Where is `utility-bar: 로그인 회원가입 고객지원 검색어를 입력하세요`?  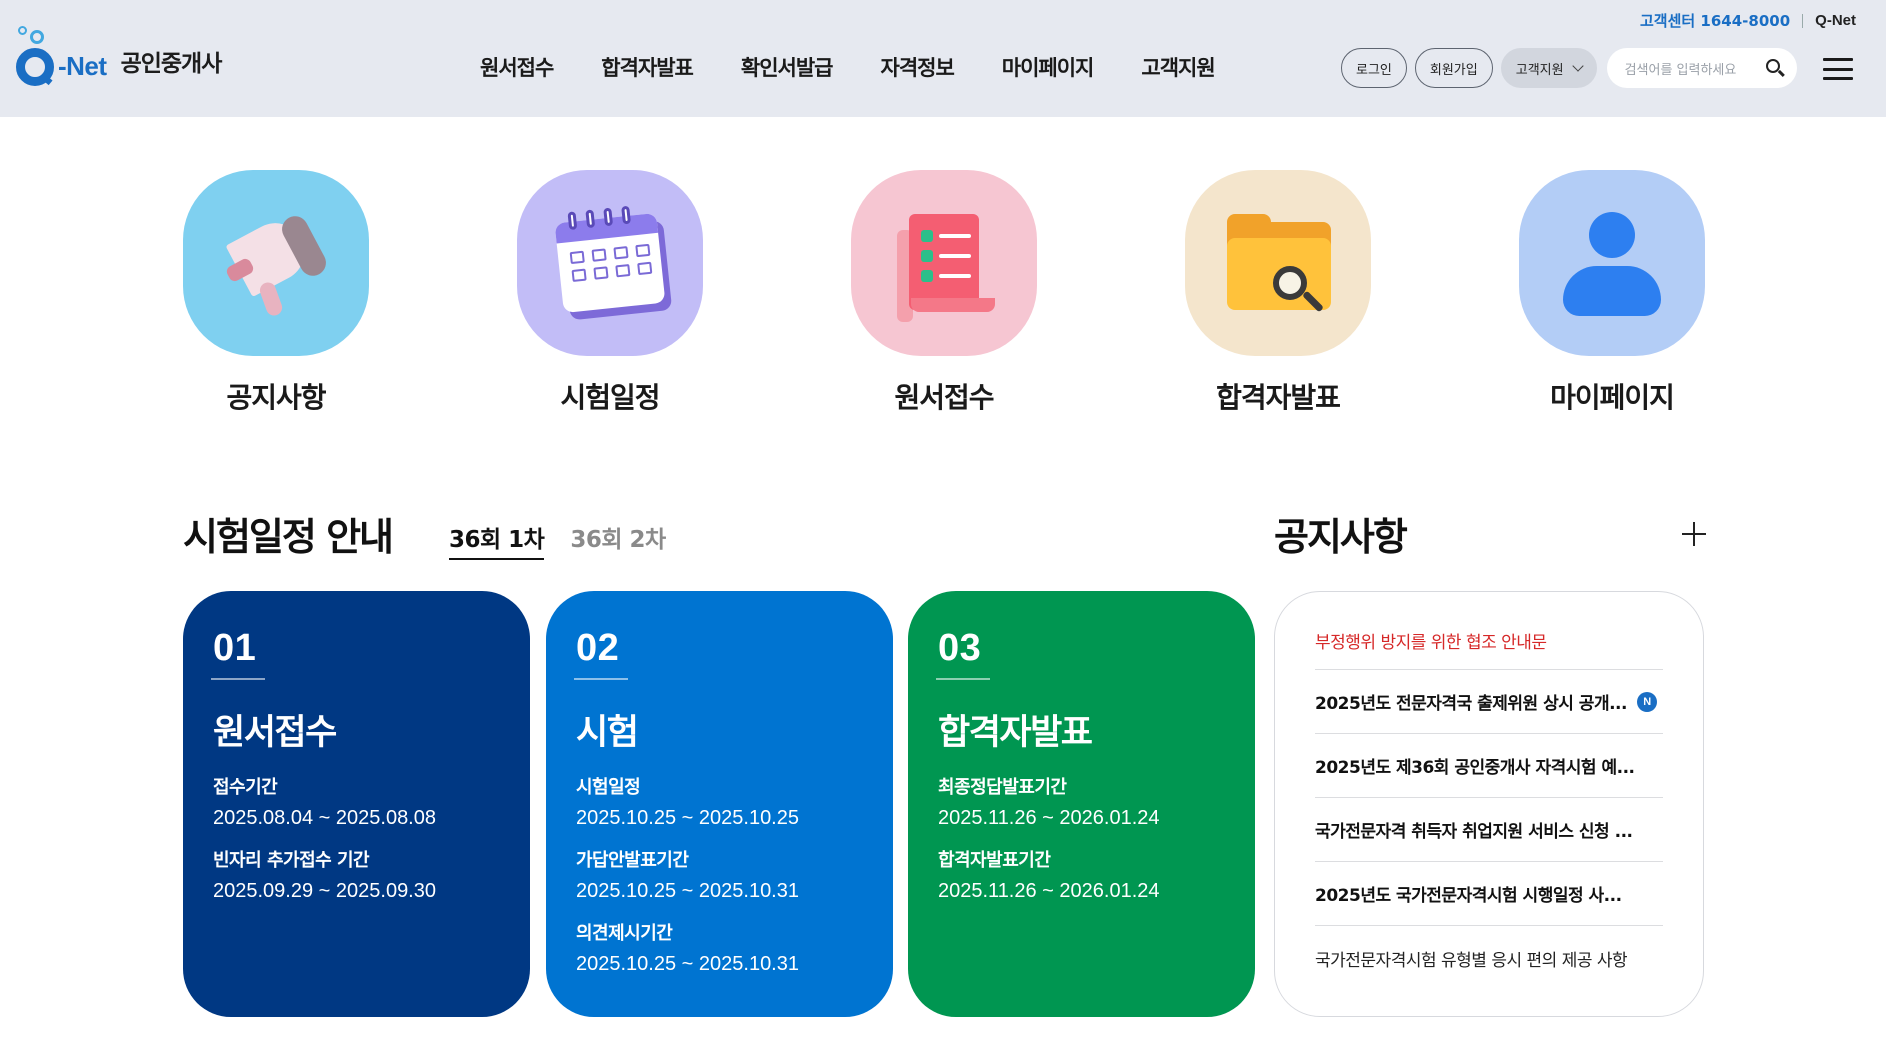
utility-bar: 로그인 회원가입 고객지원 검색어를 입력하세요 is located at coordinates (1569, 68).